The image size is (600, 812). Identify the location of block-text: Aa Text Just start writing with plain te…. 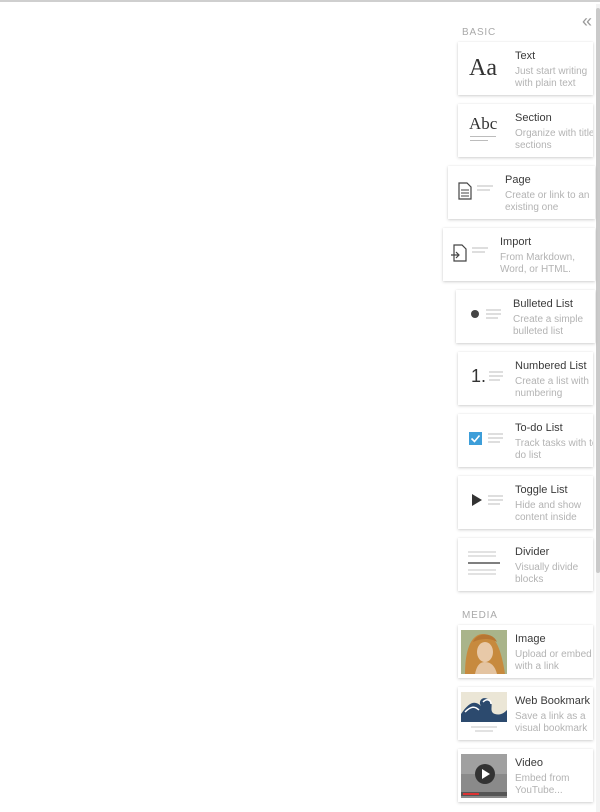
(525, 68).